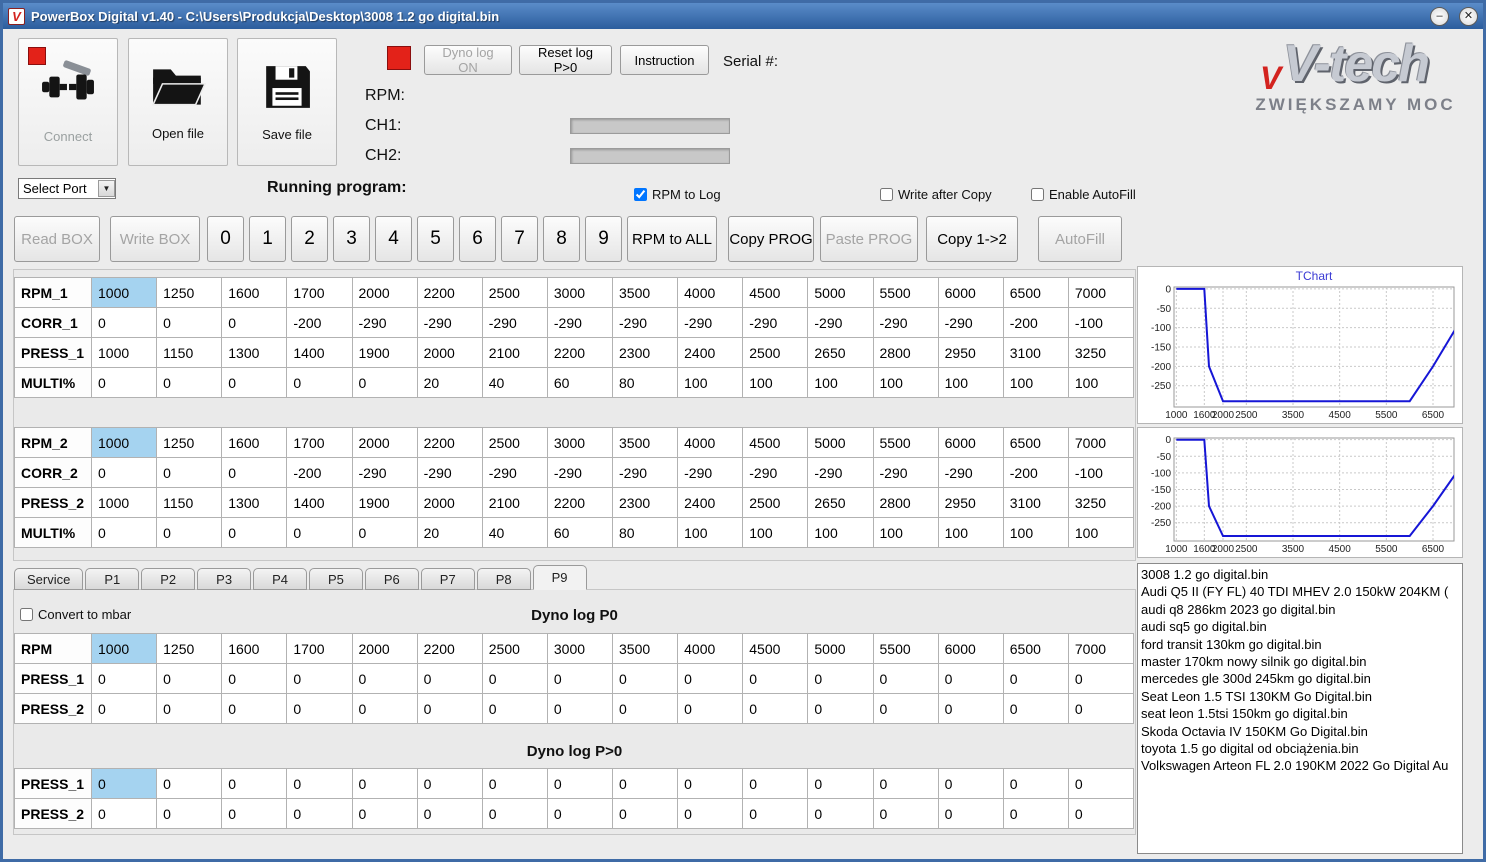 This screenshot has width=1486, height=862. Describe the element at coordinates (905, 352) in the screenshot. I see `grid-cell: 2800` at that location.